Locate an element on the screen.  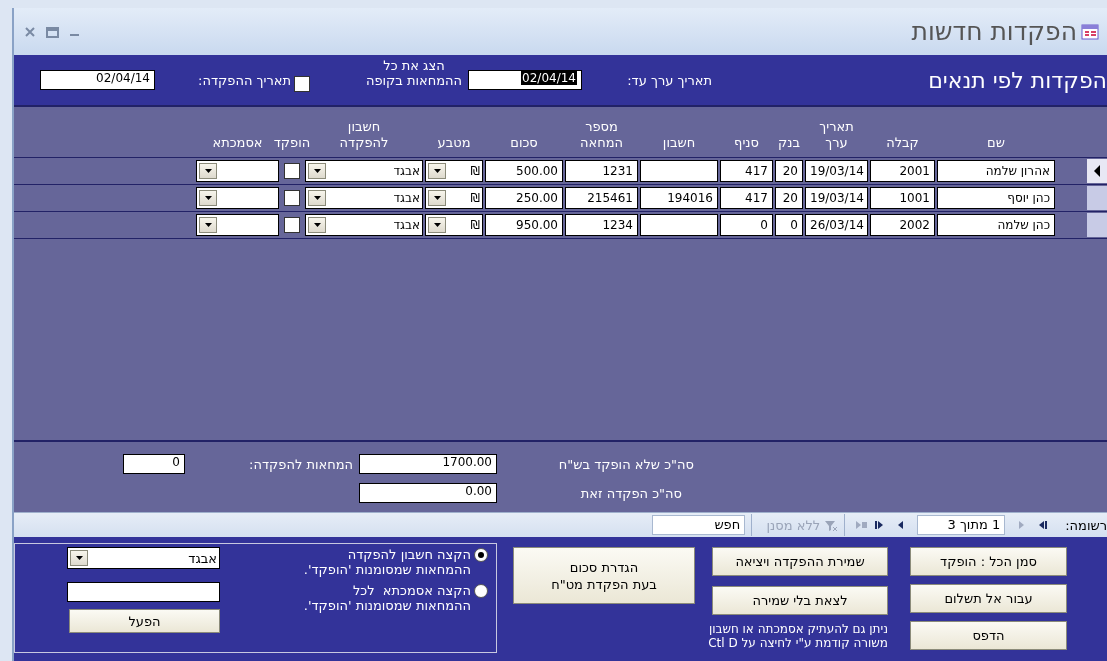
table-cell: אהרון שלמה is located at coordinates (996, 171).